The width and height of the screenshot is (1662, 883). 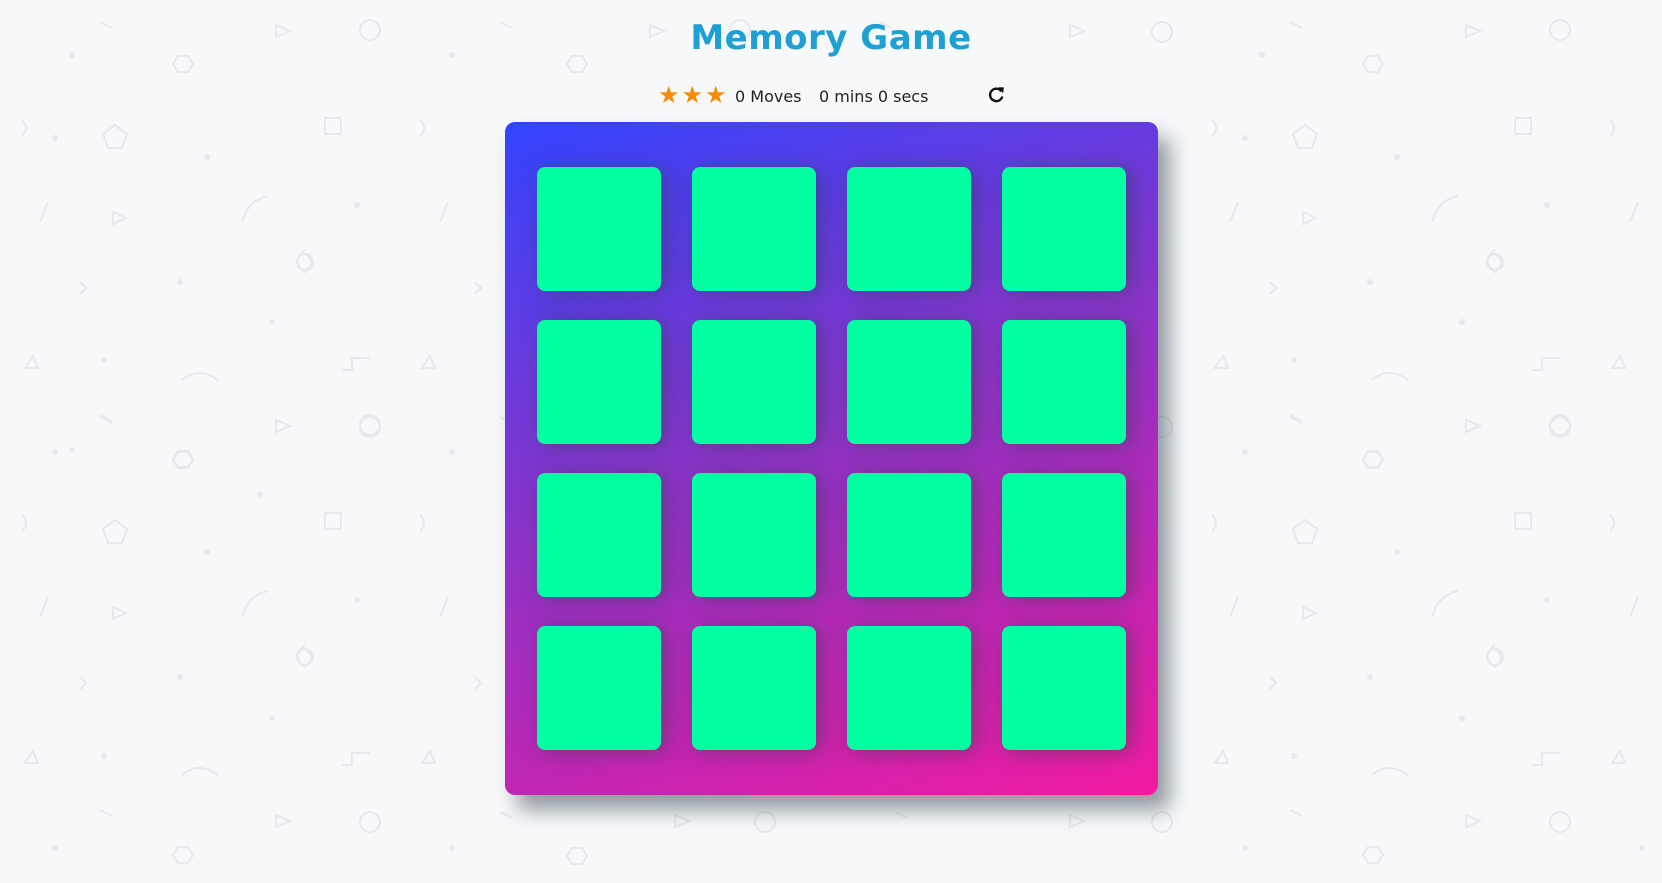 I want to click on restart-button, so click(x=996, y=95).